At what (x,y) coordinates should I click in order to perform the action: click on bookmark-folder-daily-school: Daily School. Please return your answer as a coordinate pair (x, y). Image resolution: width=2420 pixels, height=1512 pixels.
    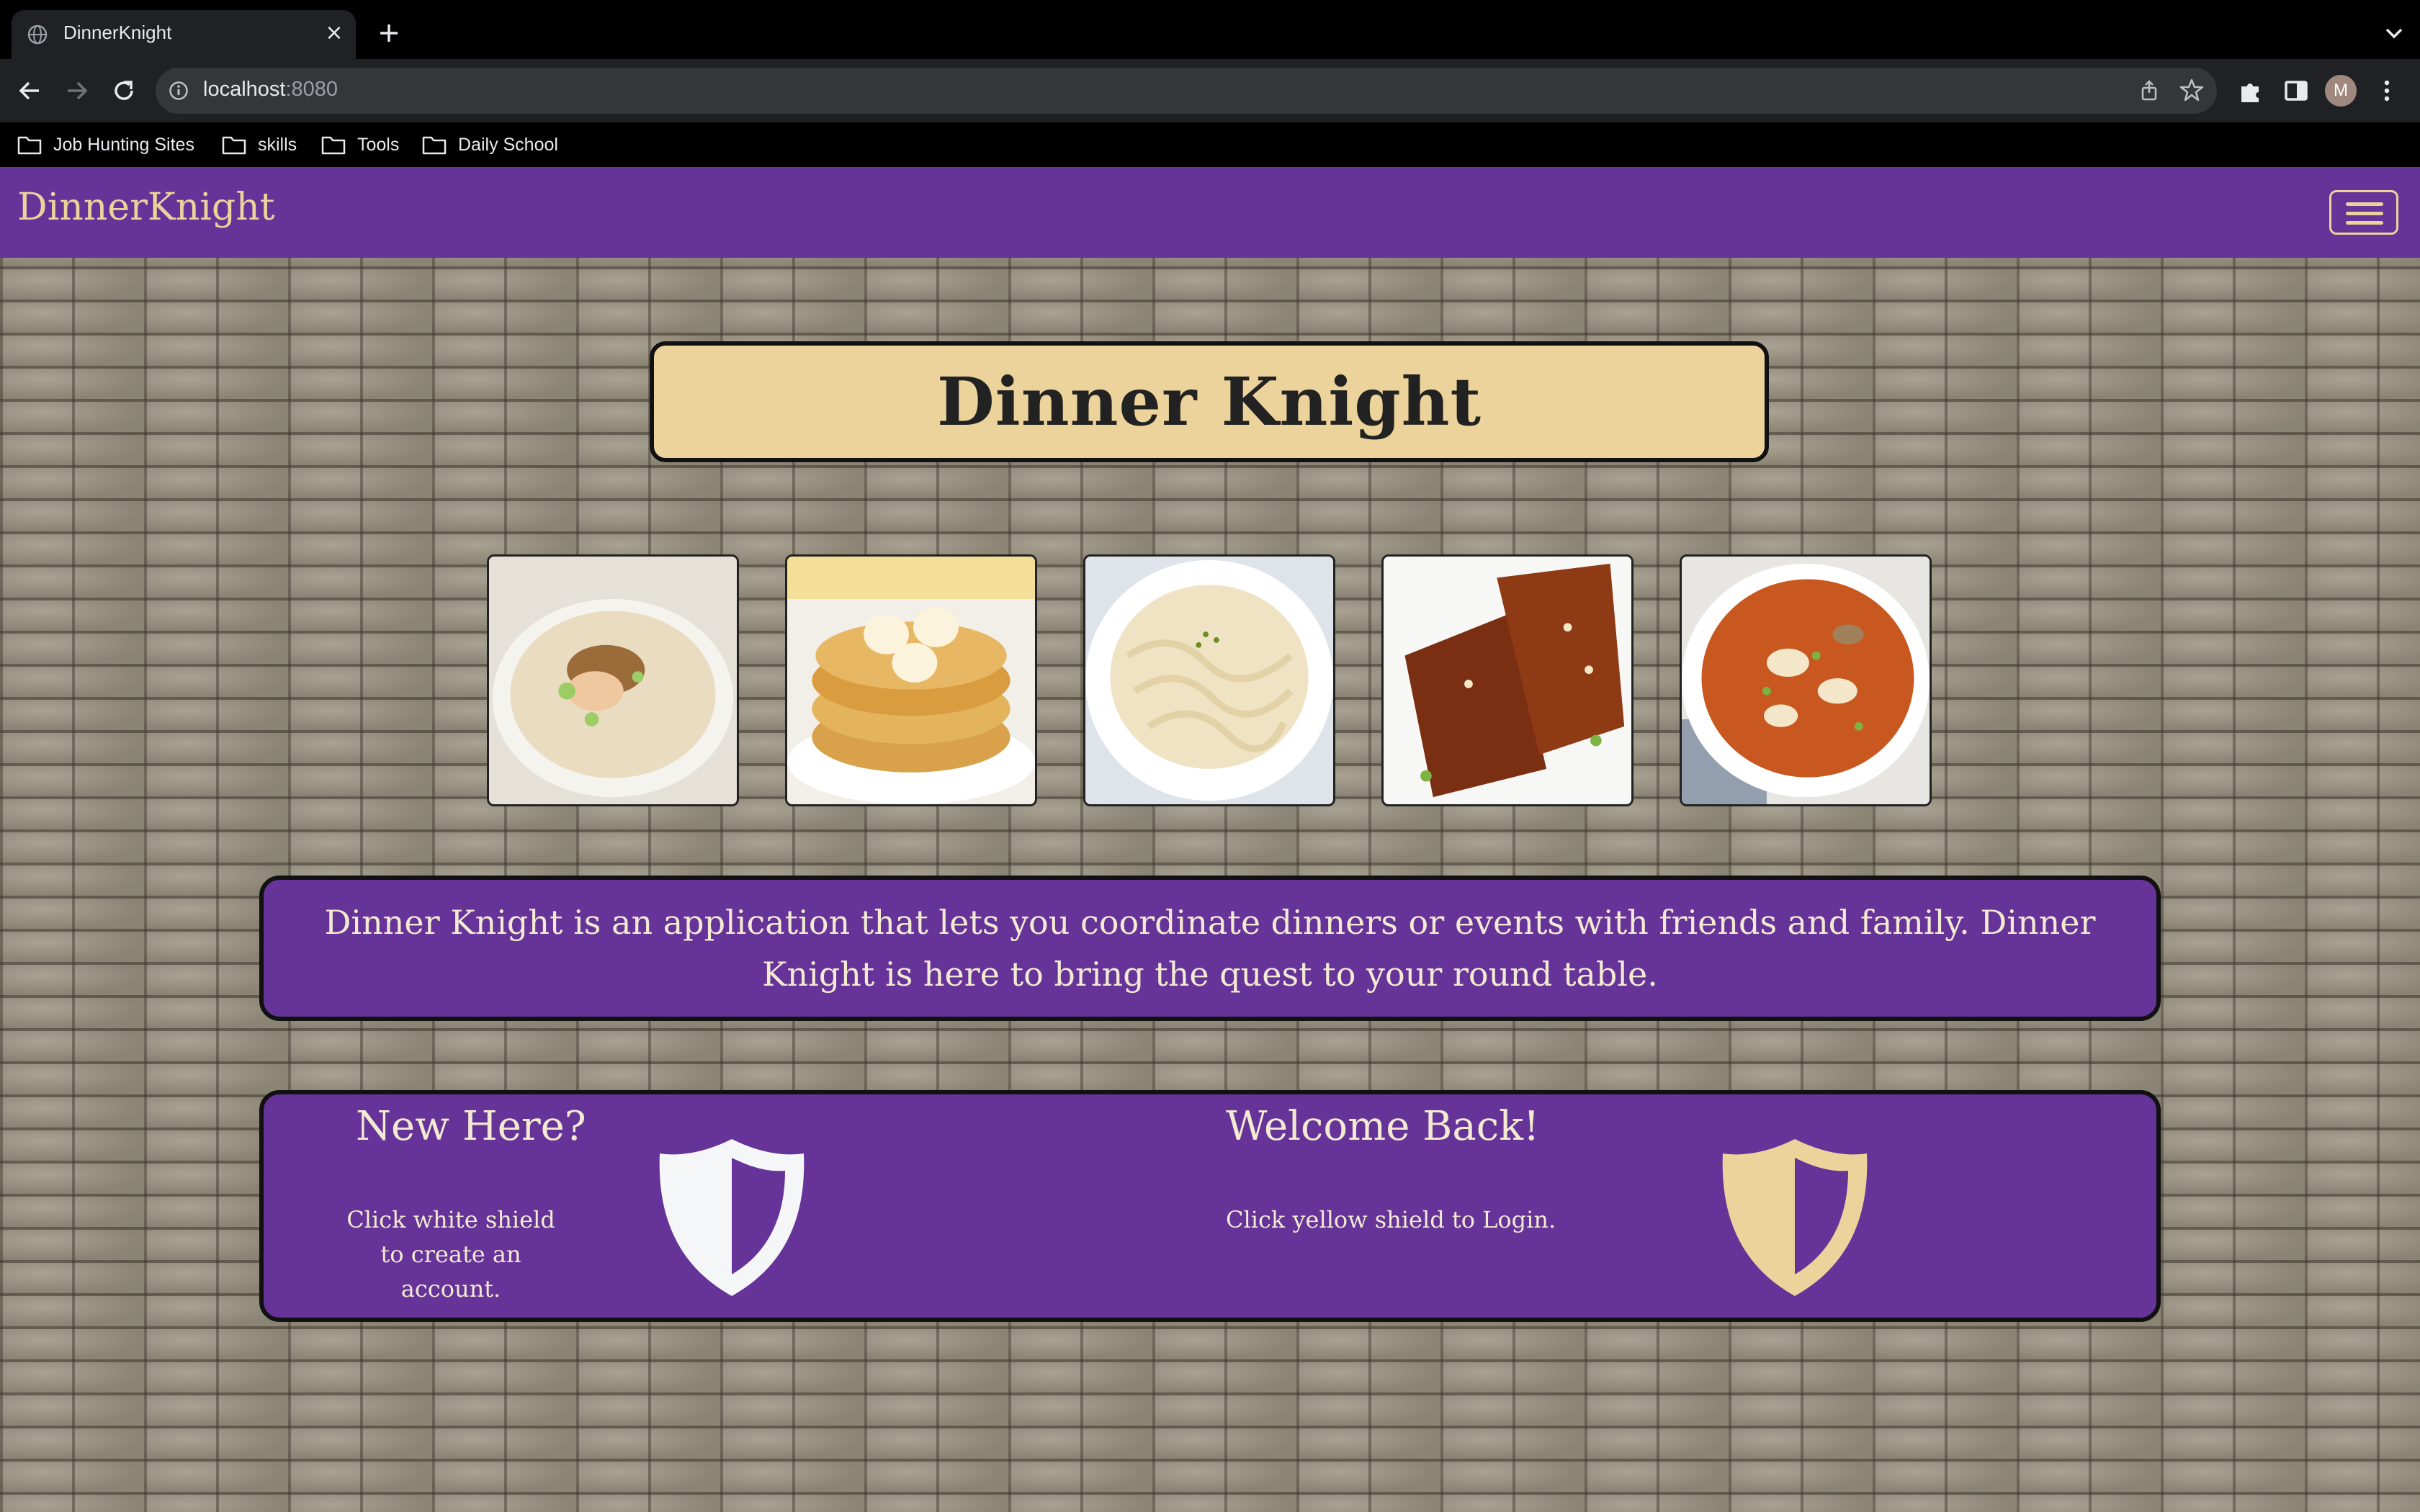
    Looking at the image, I should click on (490, 144).